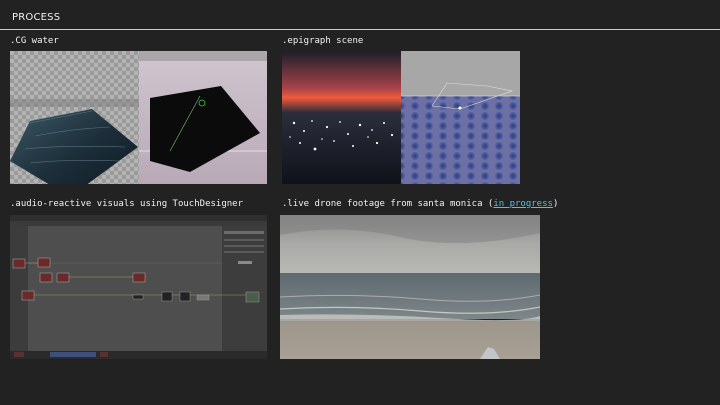  I want to click on touchdesigner-image, so click(138, 287).